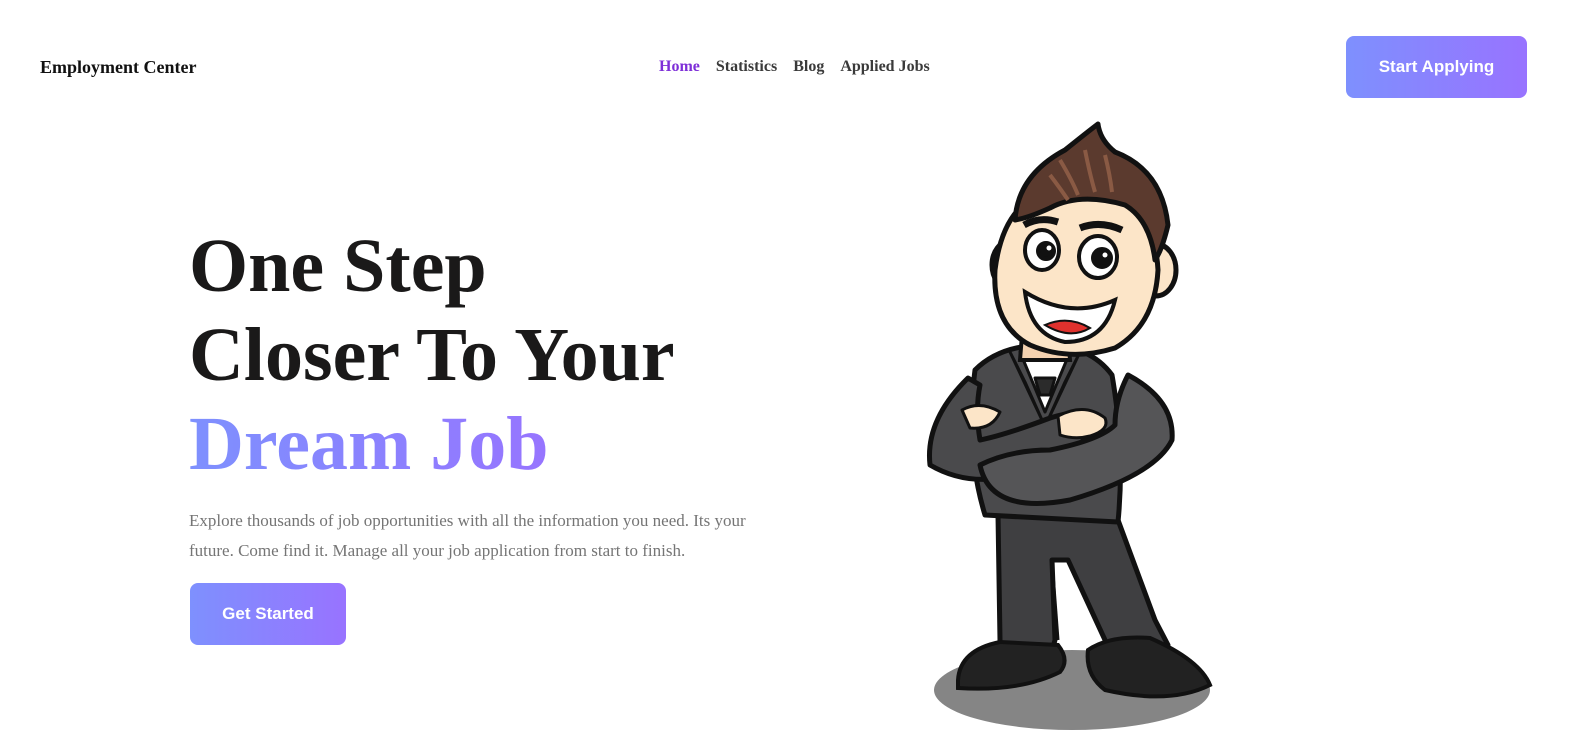 The width and height of the screenshot is (1585, 751). Describe the element at coordinates (268, 614) in the screenshot. I see `get-started-button: Get Started` at that location.